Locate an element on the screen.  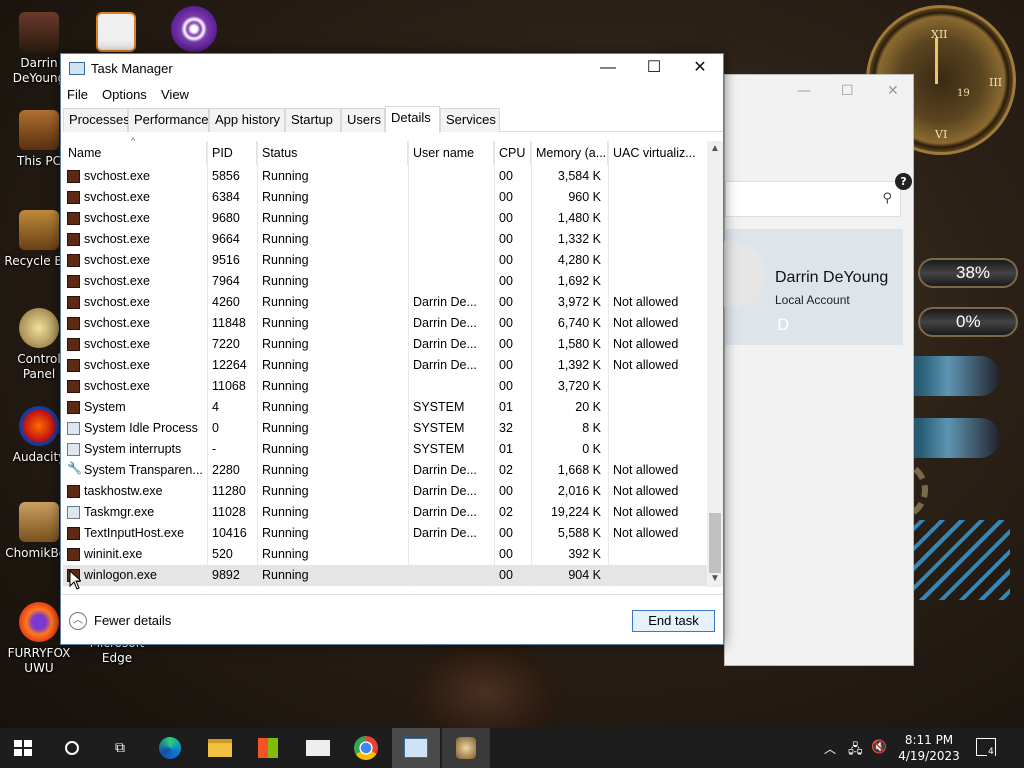
tab-details: Details is located at coordinates (412, 119).